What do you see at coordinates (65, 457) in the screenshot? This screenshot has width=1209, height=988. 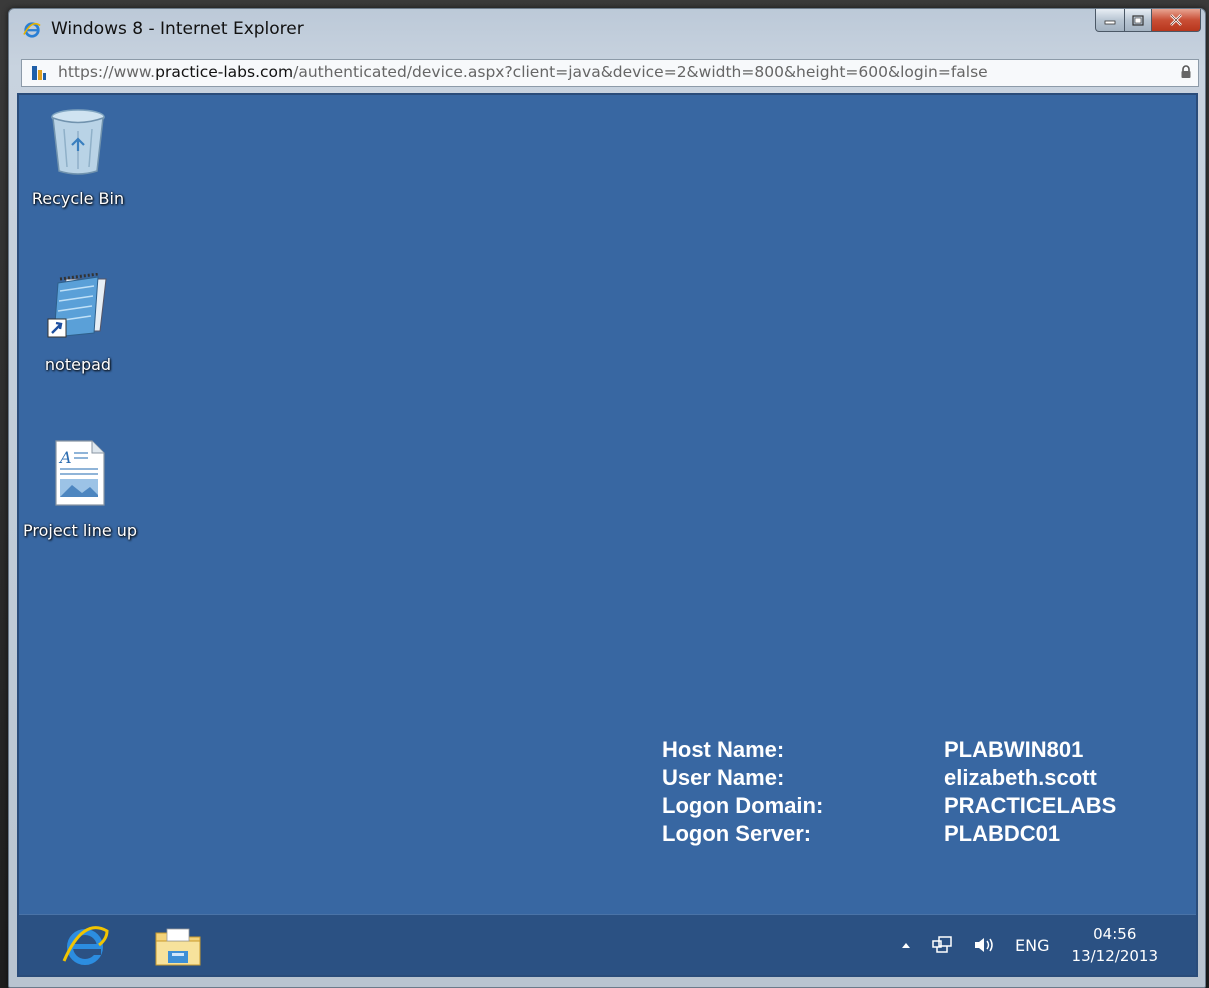 I see `svg-text: A` at bounding box center [65, 457].